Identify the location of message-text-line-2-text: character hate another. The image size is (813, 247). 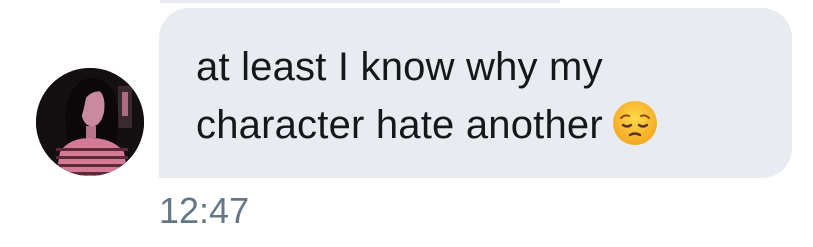
(399, 125).